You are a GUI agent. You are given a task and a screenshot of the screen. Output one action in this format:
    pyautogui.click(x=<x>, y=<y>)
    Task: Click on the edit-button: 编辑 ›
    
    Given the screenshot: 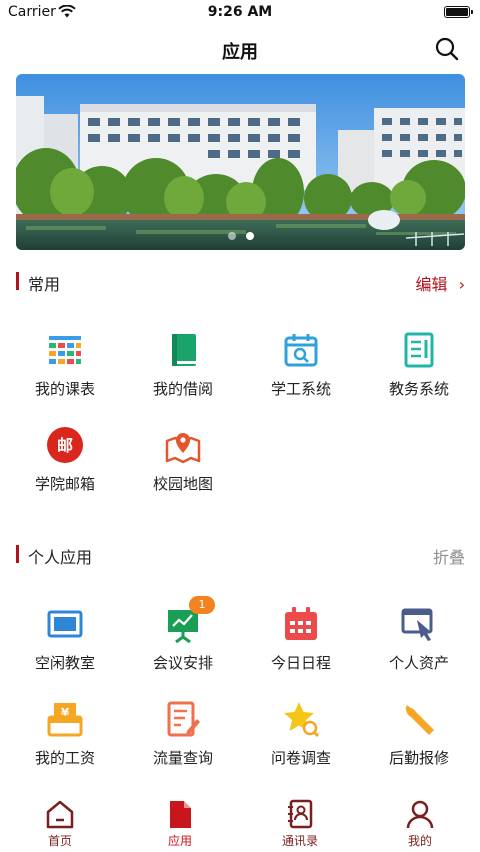 What is the action you would take?
    pyautogui.click(x=440, y=283)
    